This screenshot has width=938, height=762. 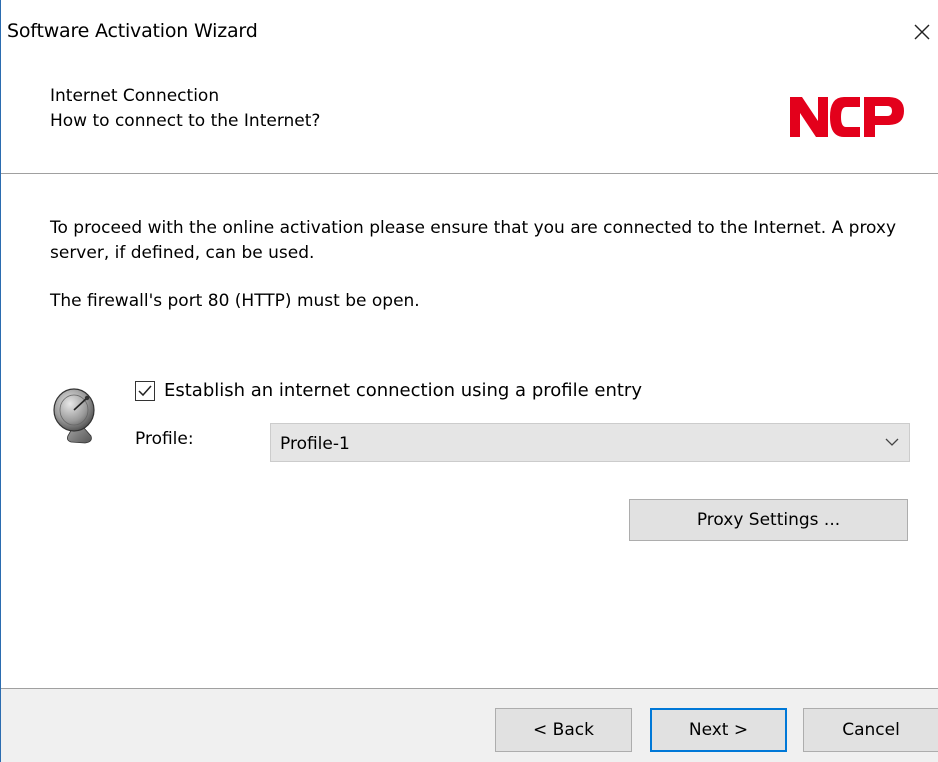 I want to click on footer-divider, so click(x=469, y=688).